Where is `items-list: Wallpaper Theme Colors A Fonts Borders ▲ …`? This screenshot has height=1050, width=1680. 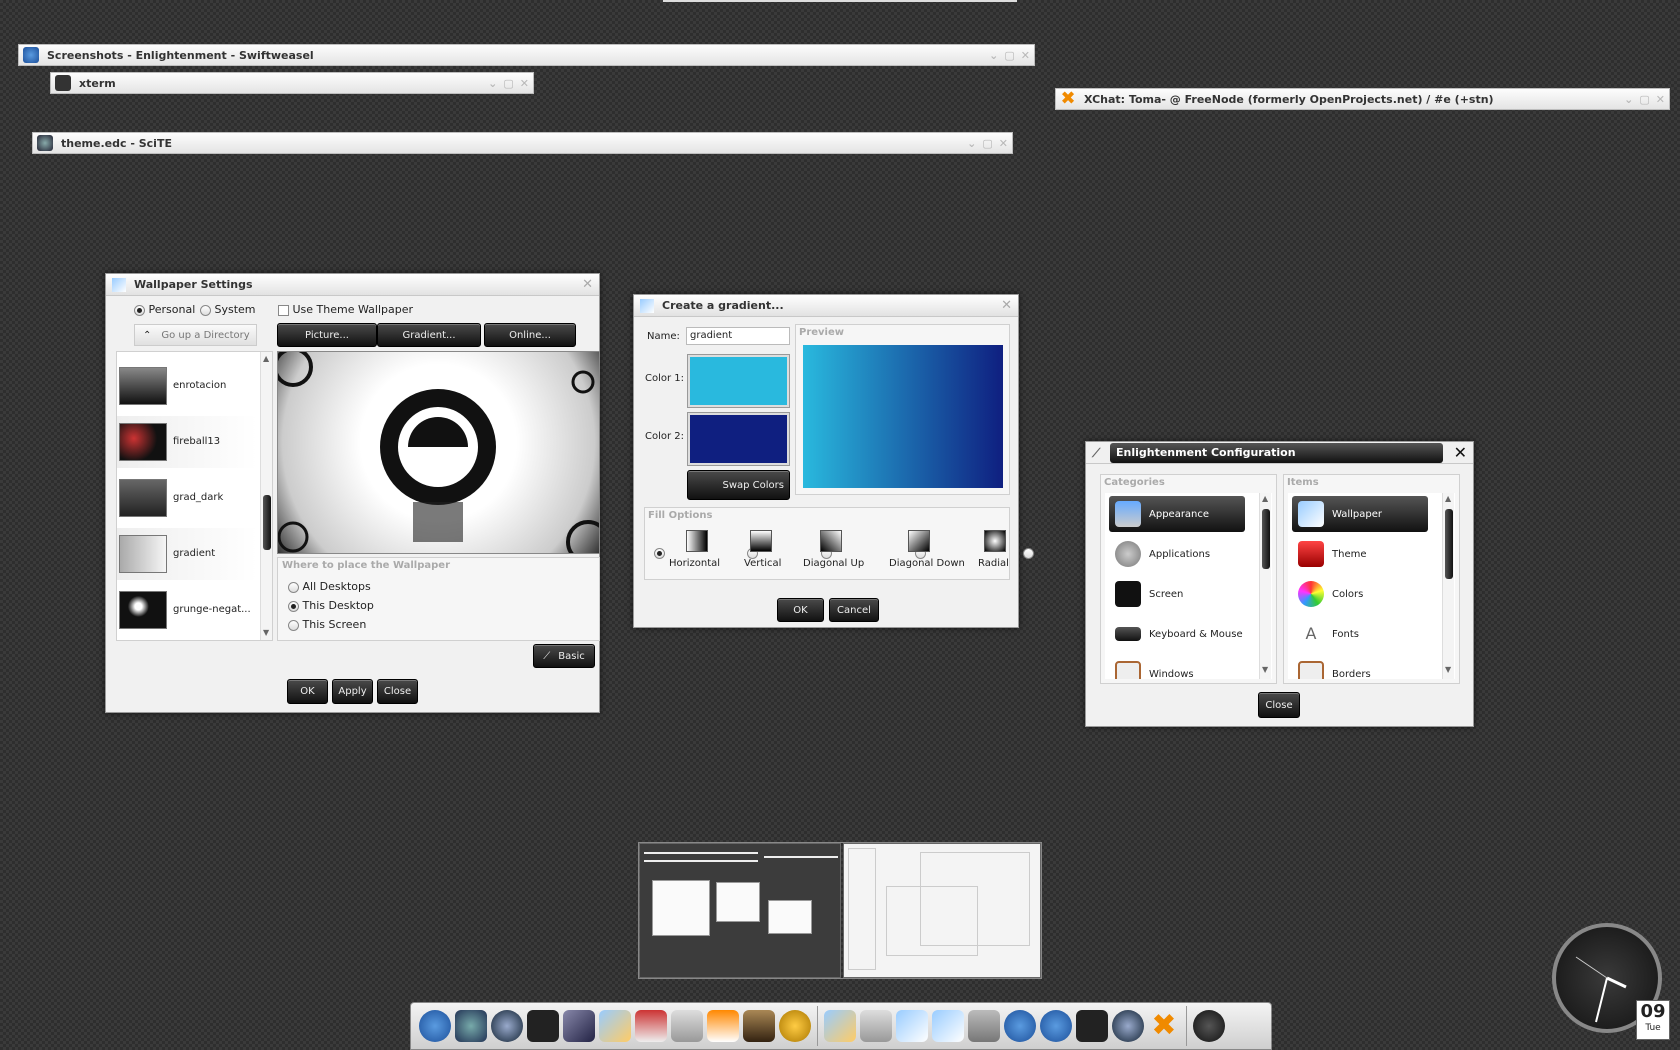 items-list: Wallpaper Theme Colors A Fonts Borders ▲ … is located at coordinates (1371, 586).